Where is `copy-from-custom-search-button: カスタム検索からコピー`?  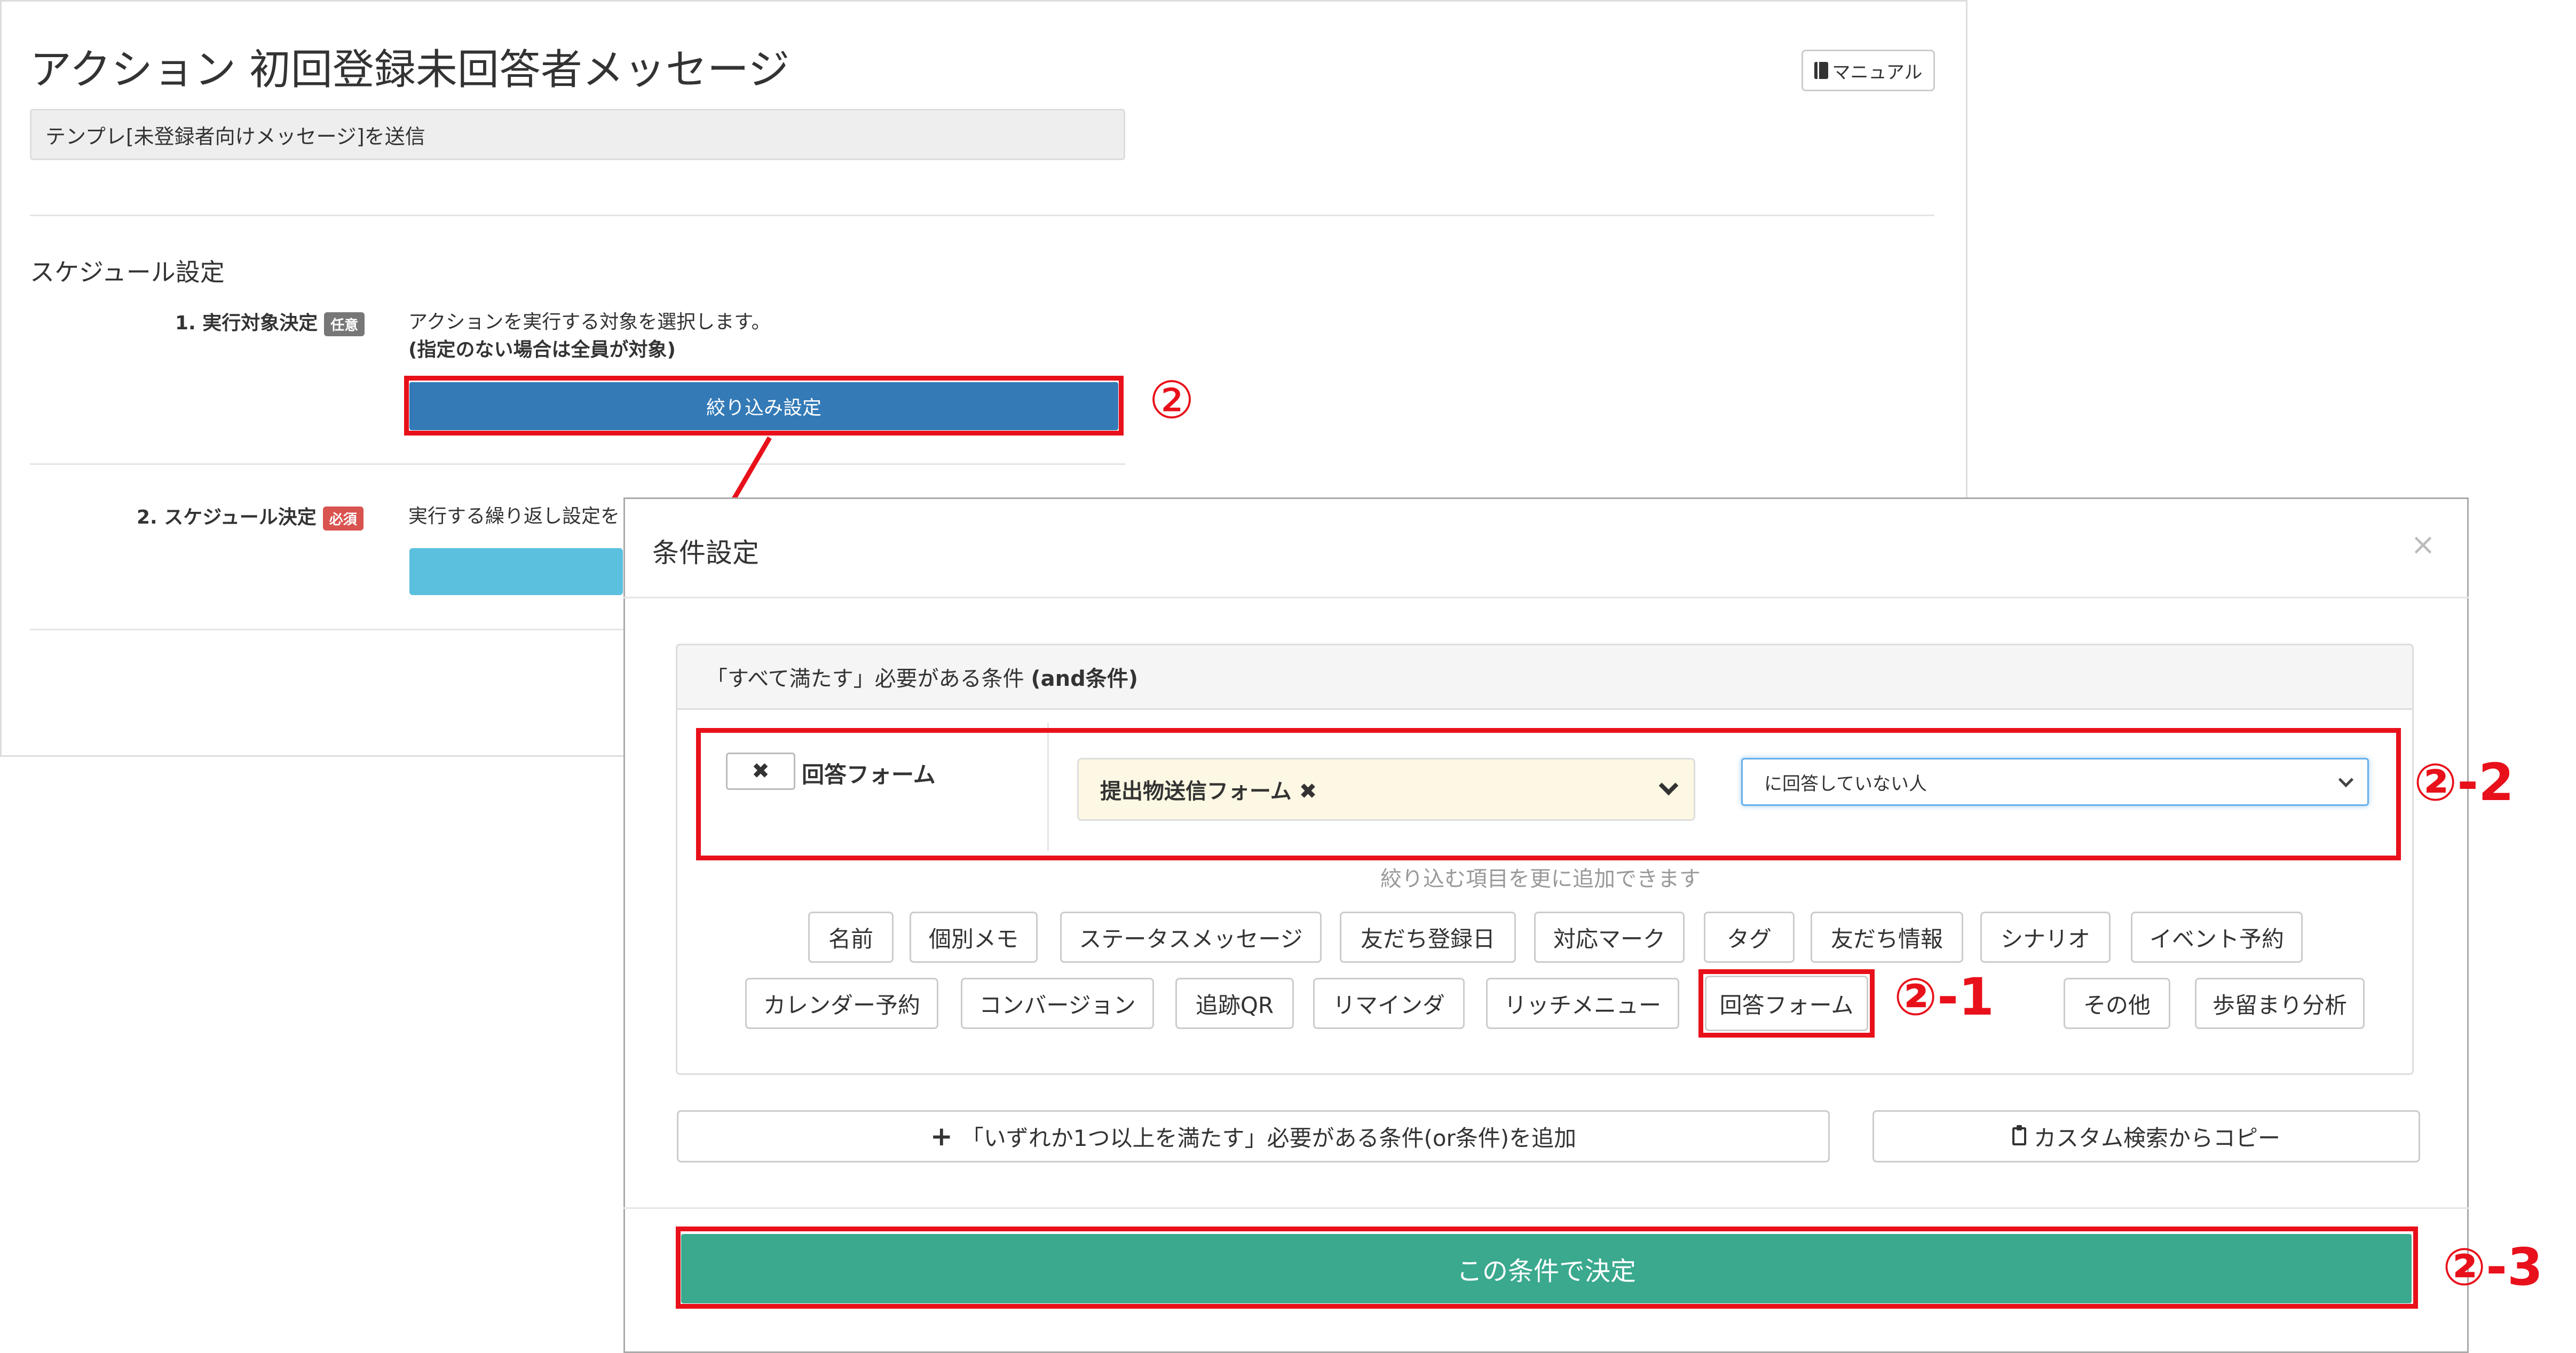 copy-from-custom-search-button: カスタム検索からコピー is located at coordinates (2146, 1136).